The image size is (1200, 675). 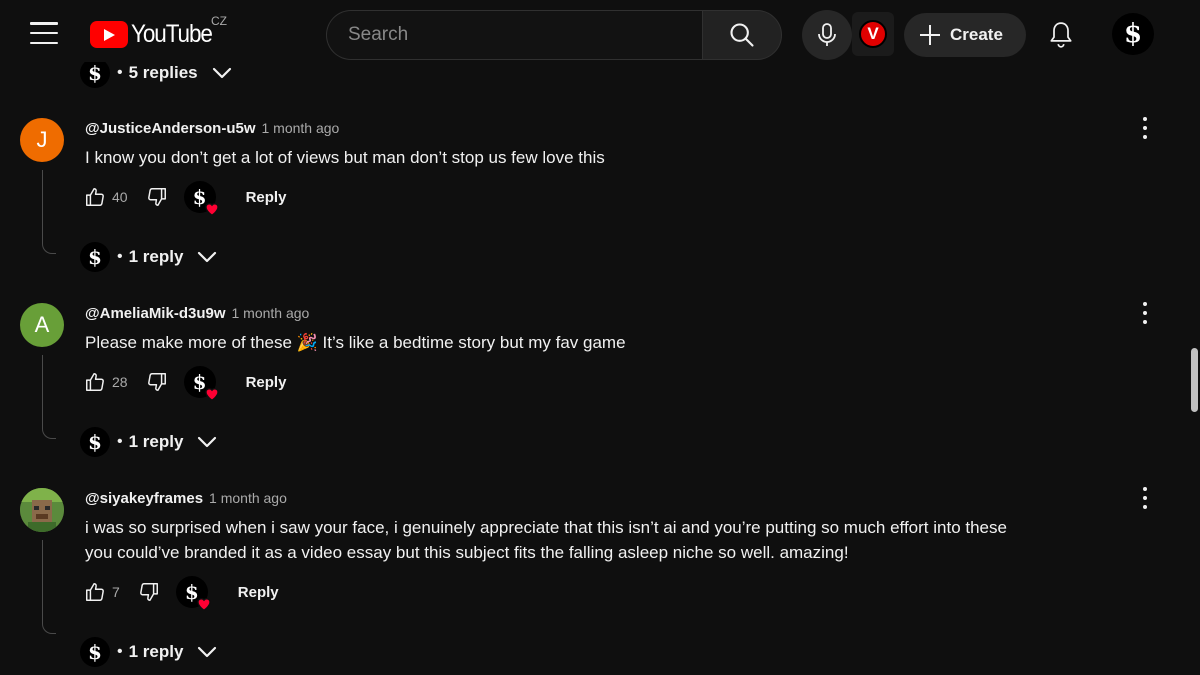 I want to click on like-count: 40, so click(x=120, y=197).